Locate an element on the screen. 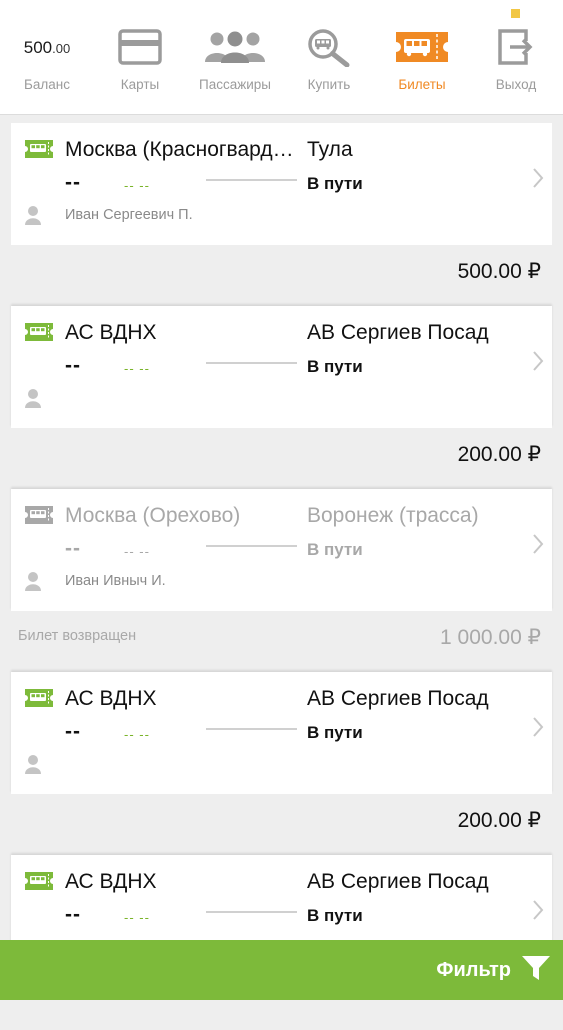 This screenshot has height=1030, width=563. nav-buy-label: Купить is located at coordinates (329, 84).